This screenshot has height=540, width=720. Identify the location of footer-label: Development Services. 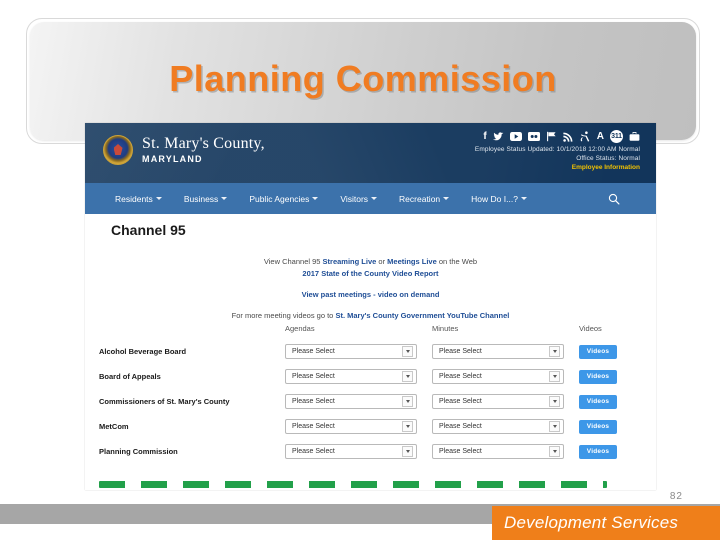
(591, 522).